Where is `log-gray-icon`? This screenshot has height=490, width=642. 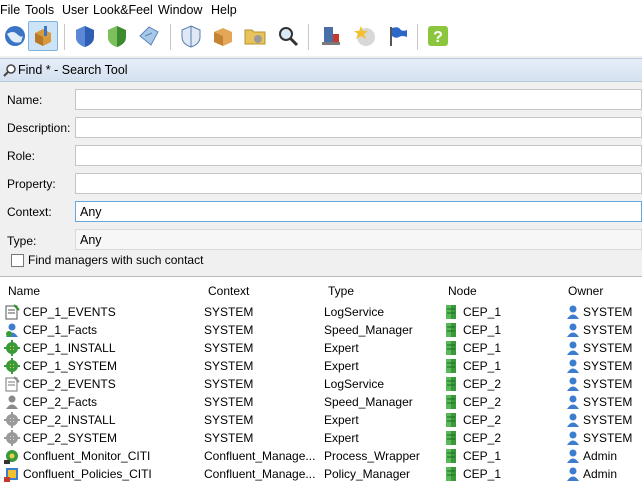
log-gray-icon is located at coordinates (12, 384).